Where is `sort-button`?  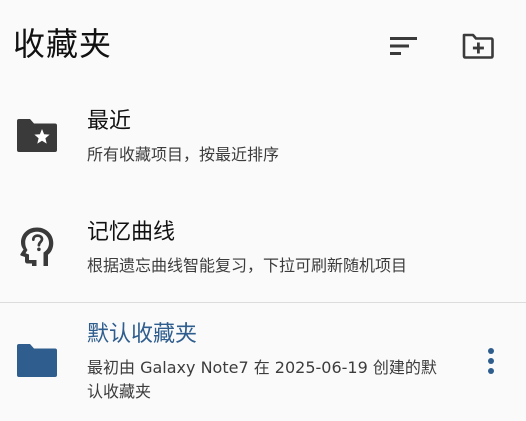
sort-button is located at coordinates (404, 46).